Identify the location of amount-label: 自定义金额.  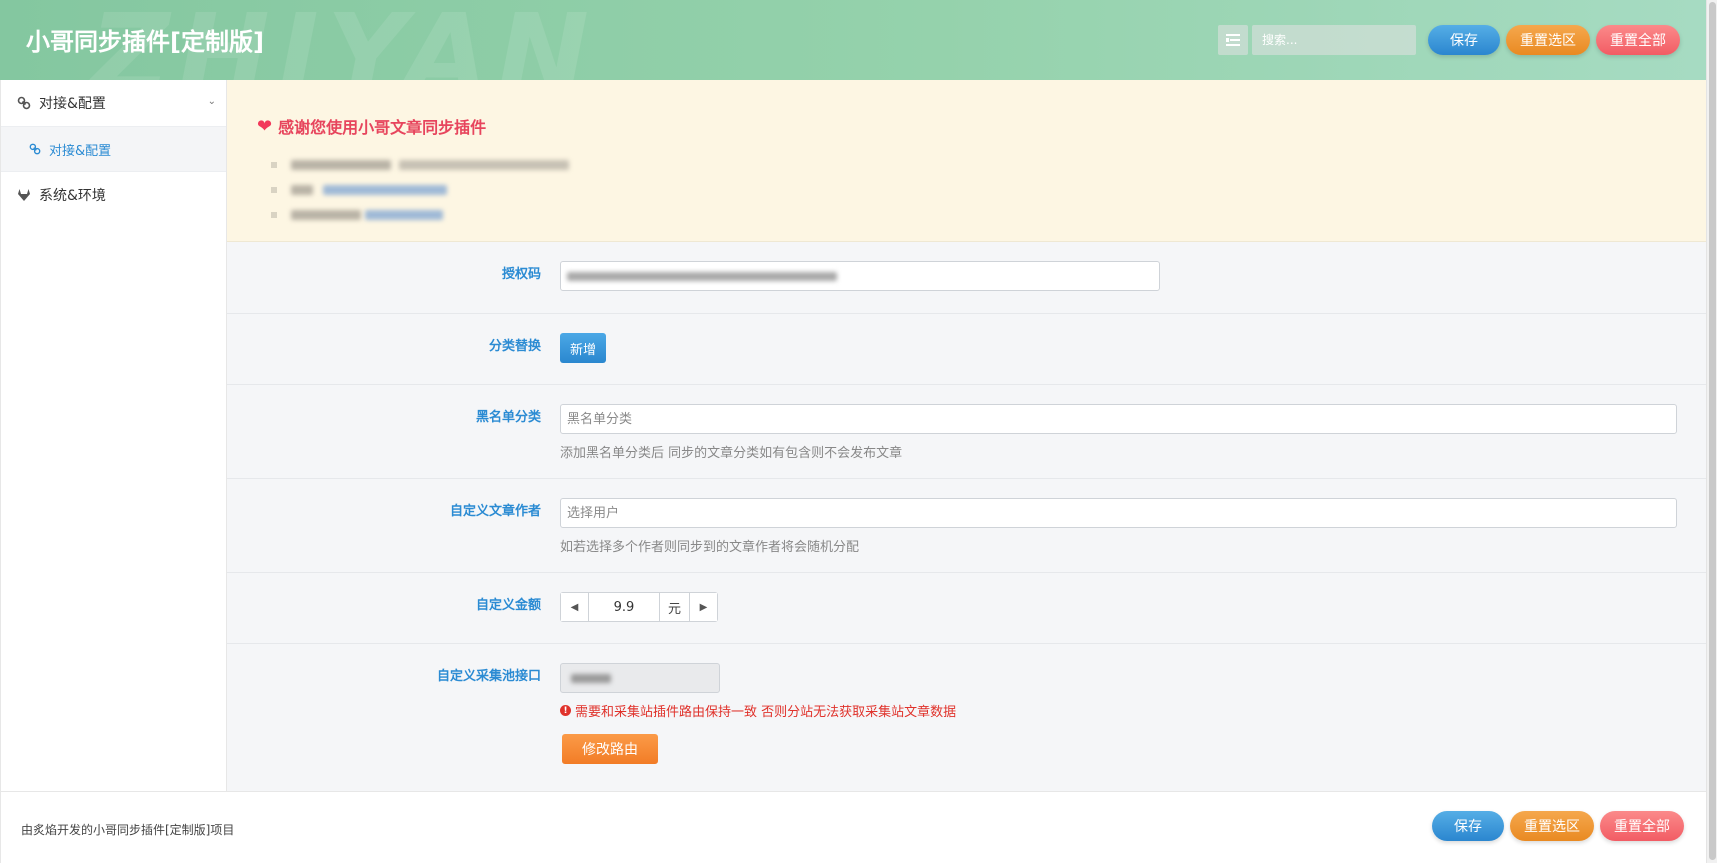
(508, 605).